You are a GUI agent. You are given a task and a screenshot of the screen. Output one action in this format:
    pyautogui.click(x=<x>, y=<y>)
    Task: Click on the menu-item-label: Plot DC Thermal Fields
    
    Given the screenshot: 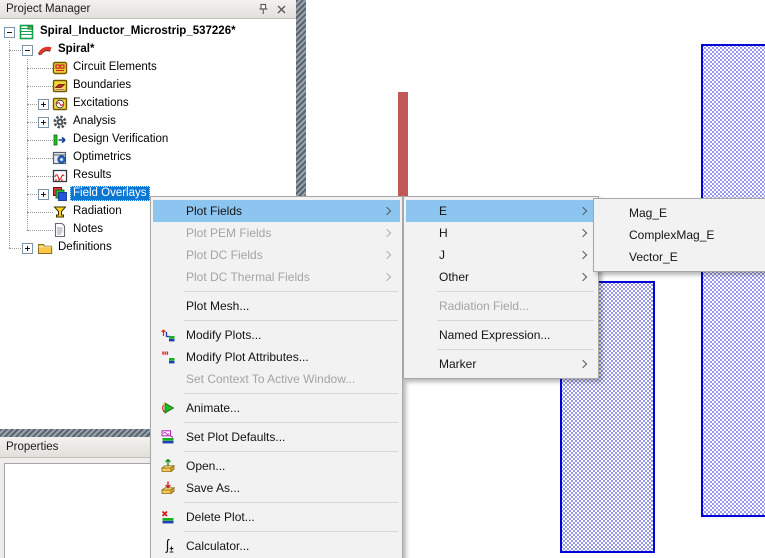 What is the action you would take?
    pyautogui.click(x=248, y=277)
    